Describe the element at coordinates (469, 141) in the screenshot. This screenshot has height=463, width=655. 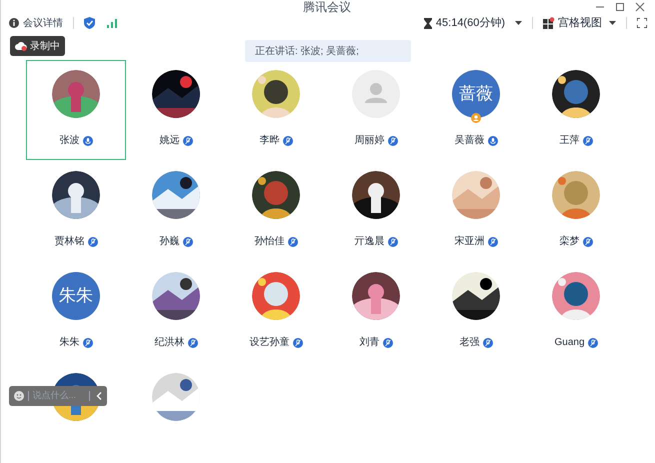
I see `participant-name: 吴蔷薇` at that location.